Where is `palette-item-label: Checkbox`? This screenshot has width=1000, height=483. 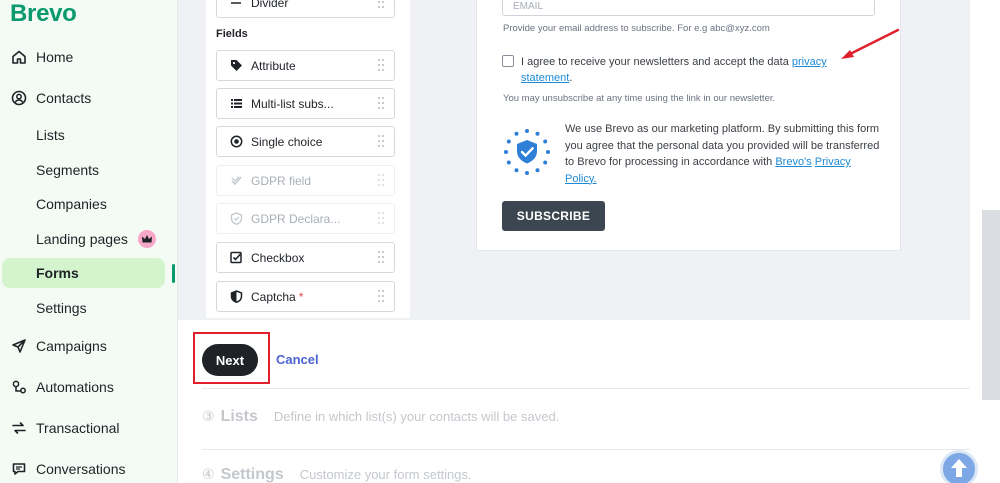 palette-item-label: Checkbox is located at coordinates (278, 257).